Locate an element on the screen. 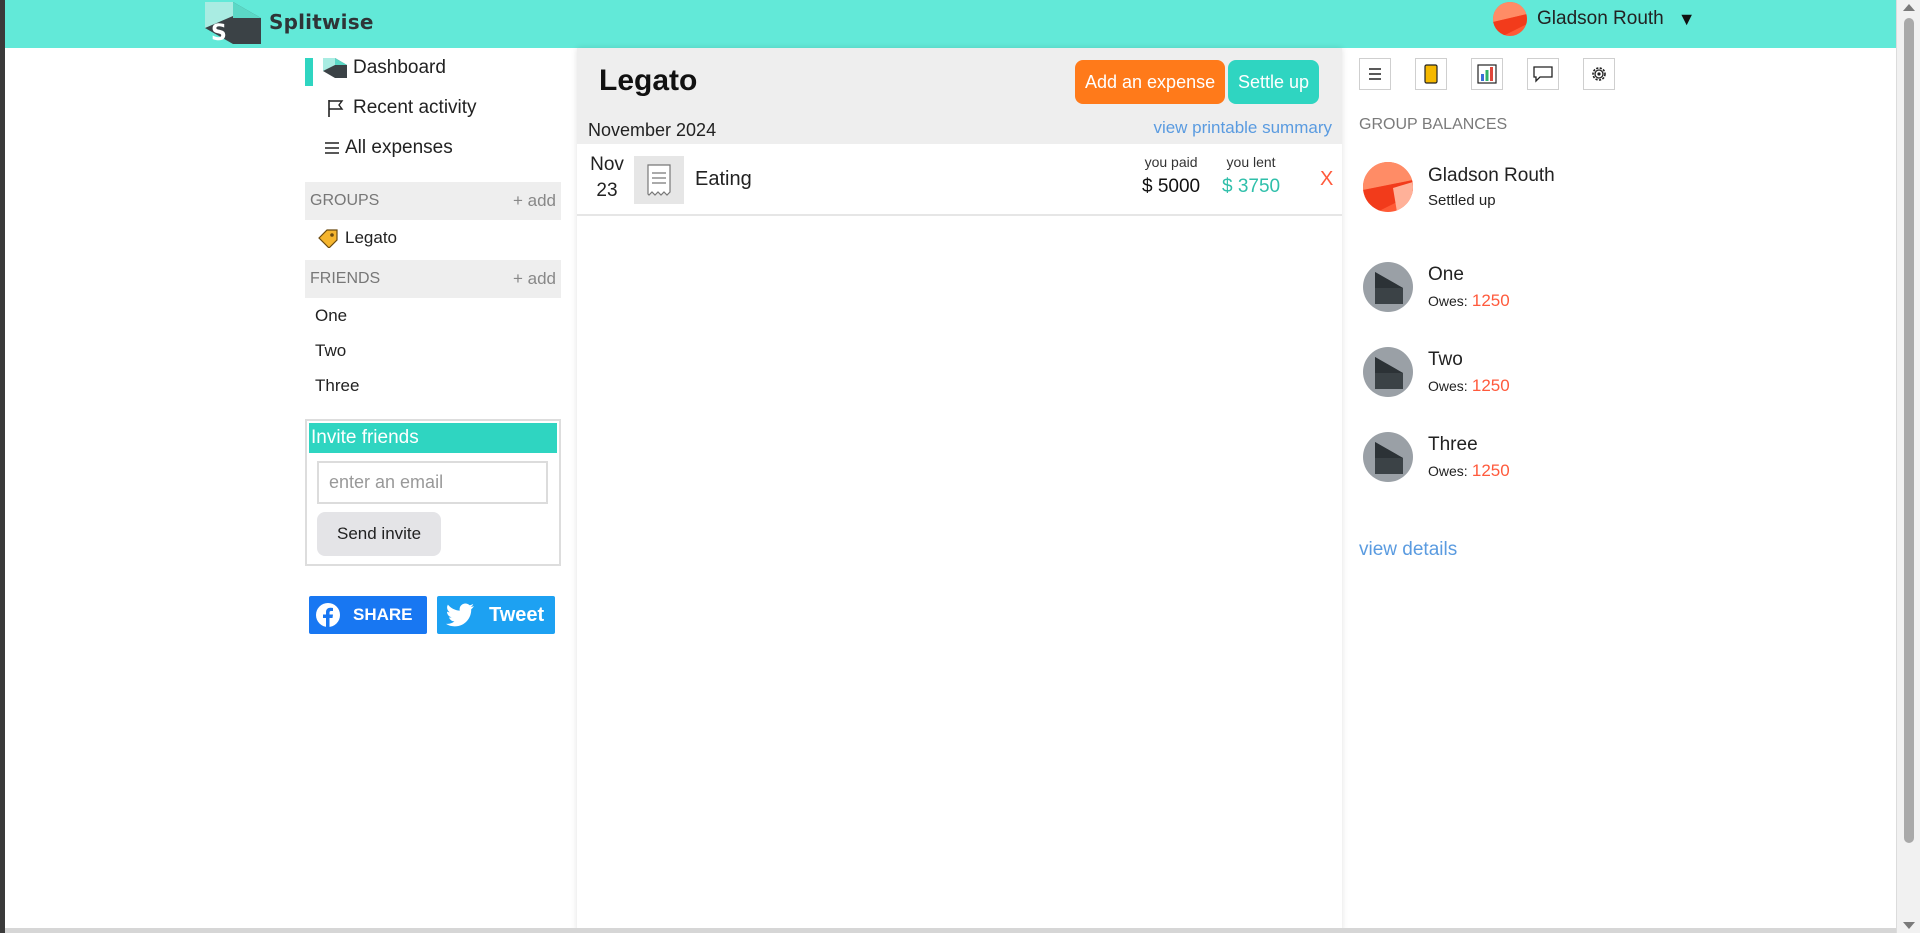 This screenshot has height=933, width=1920. you-paid-label: you paid is located at coordinates (1171, 162).